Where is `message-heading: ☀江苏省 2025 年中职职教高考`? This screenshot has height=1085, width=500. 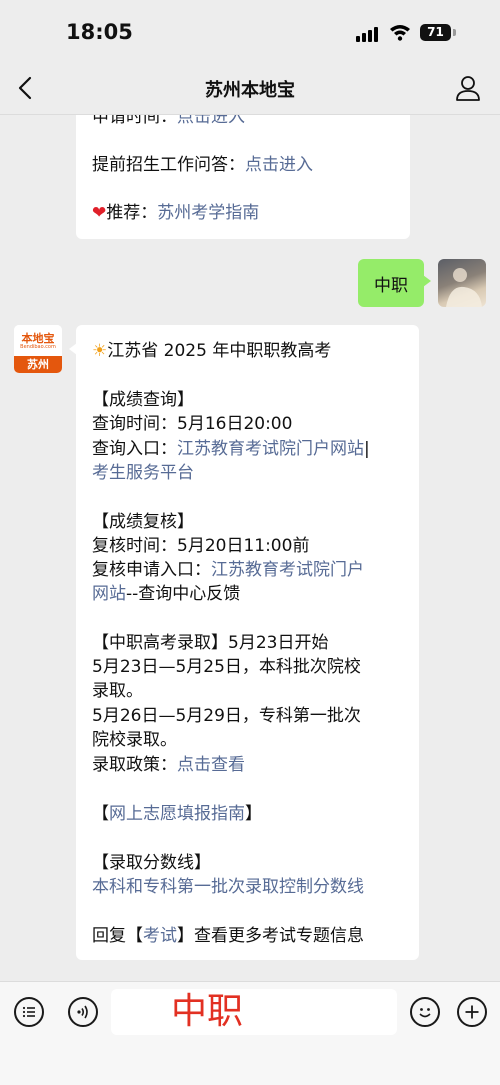
message-heading: ☀江苏省 2025 年中职职教高考 is located at coordinates (211, 351).